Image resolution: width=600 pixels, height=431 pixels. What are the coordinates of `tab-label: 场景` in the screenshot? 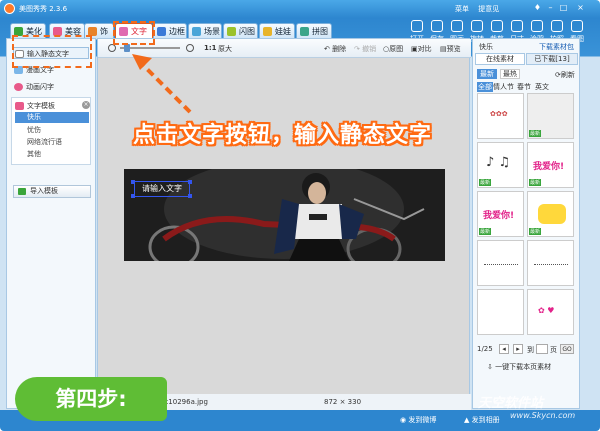 It's located at (212, 31).